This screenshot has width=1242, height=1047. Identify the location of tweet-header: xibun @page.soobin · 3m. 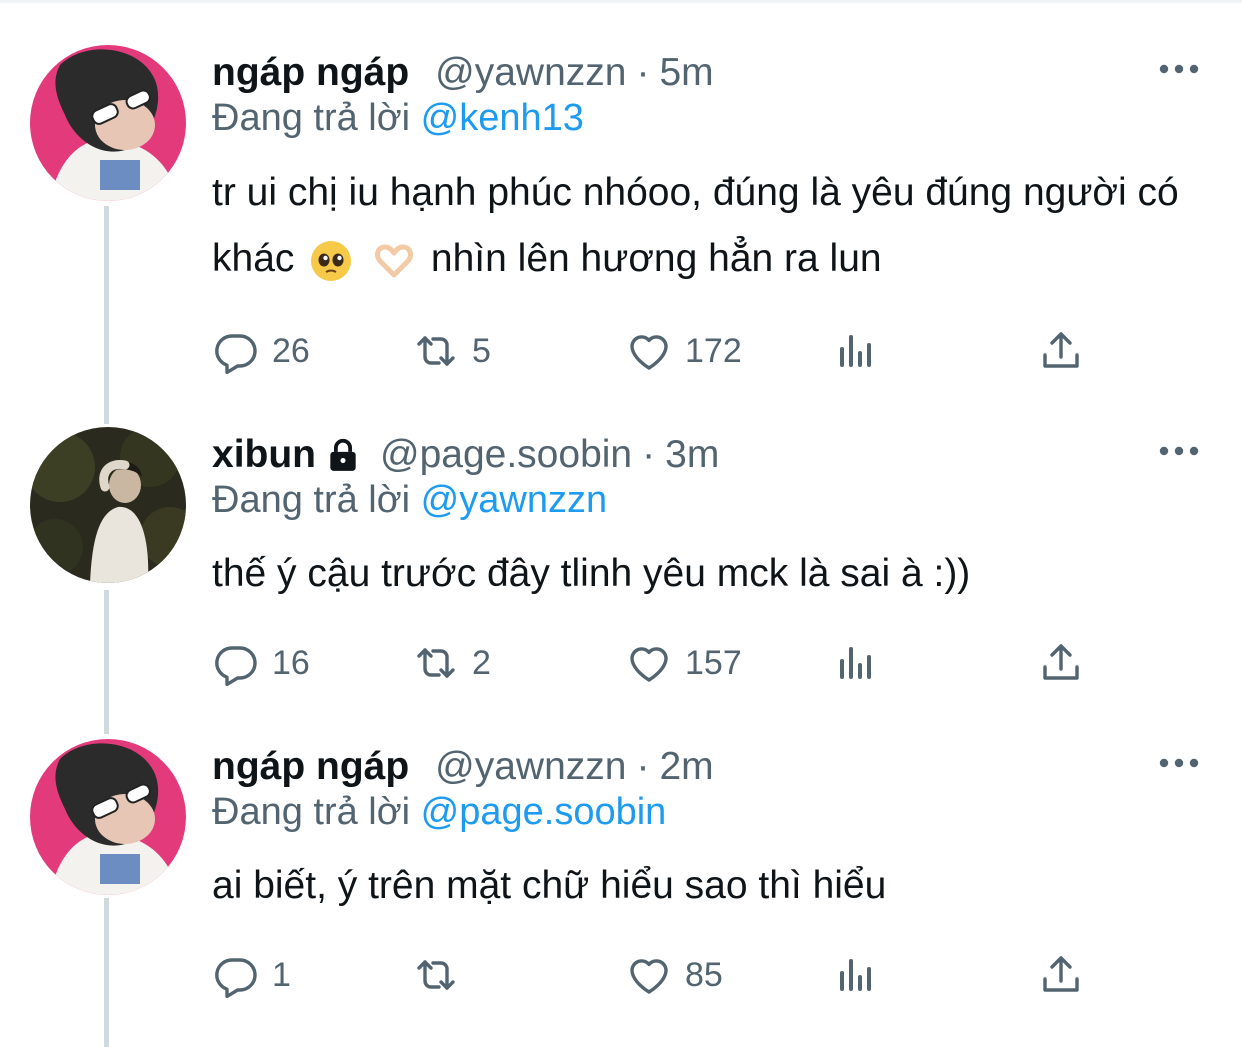
(465, 455).